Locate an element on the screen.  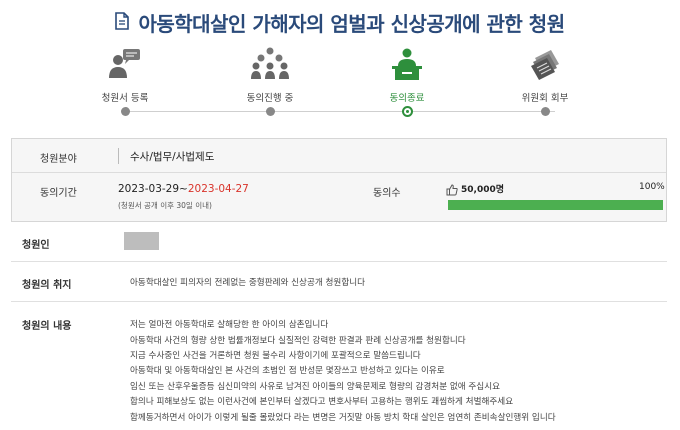
step-committee-referral: 위원회 회부 is located at coordinates (545, 75).